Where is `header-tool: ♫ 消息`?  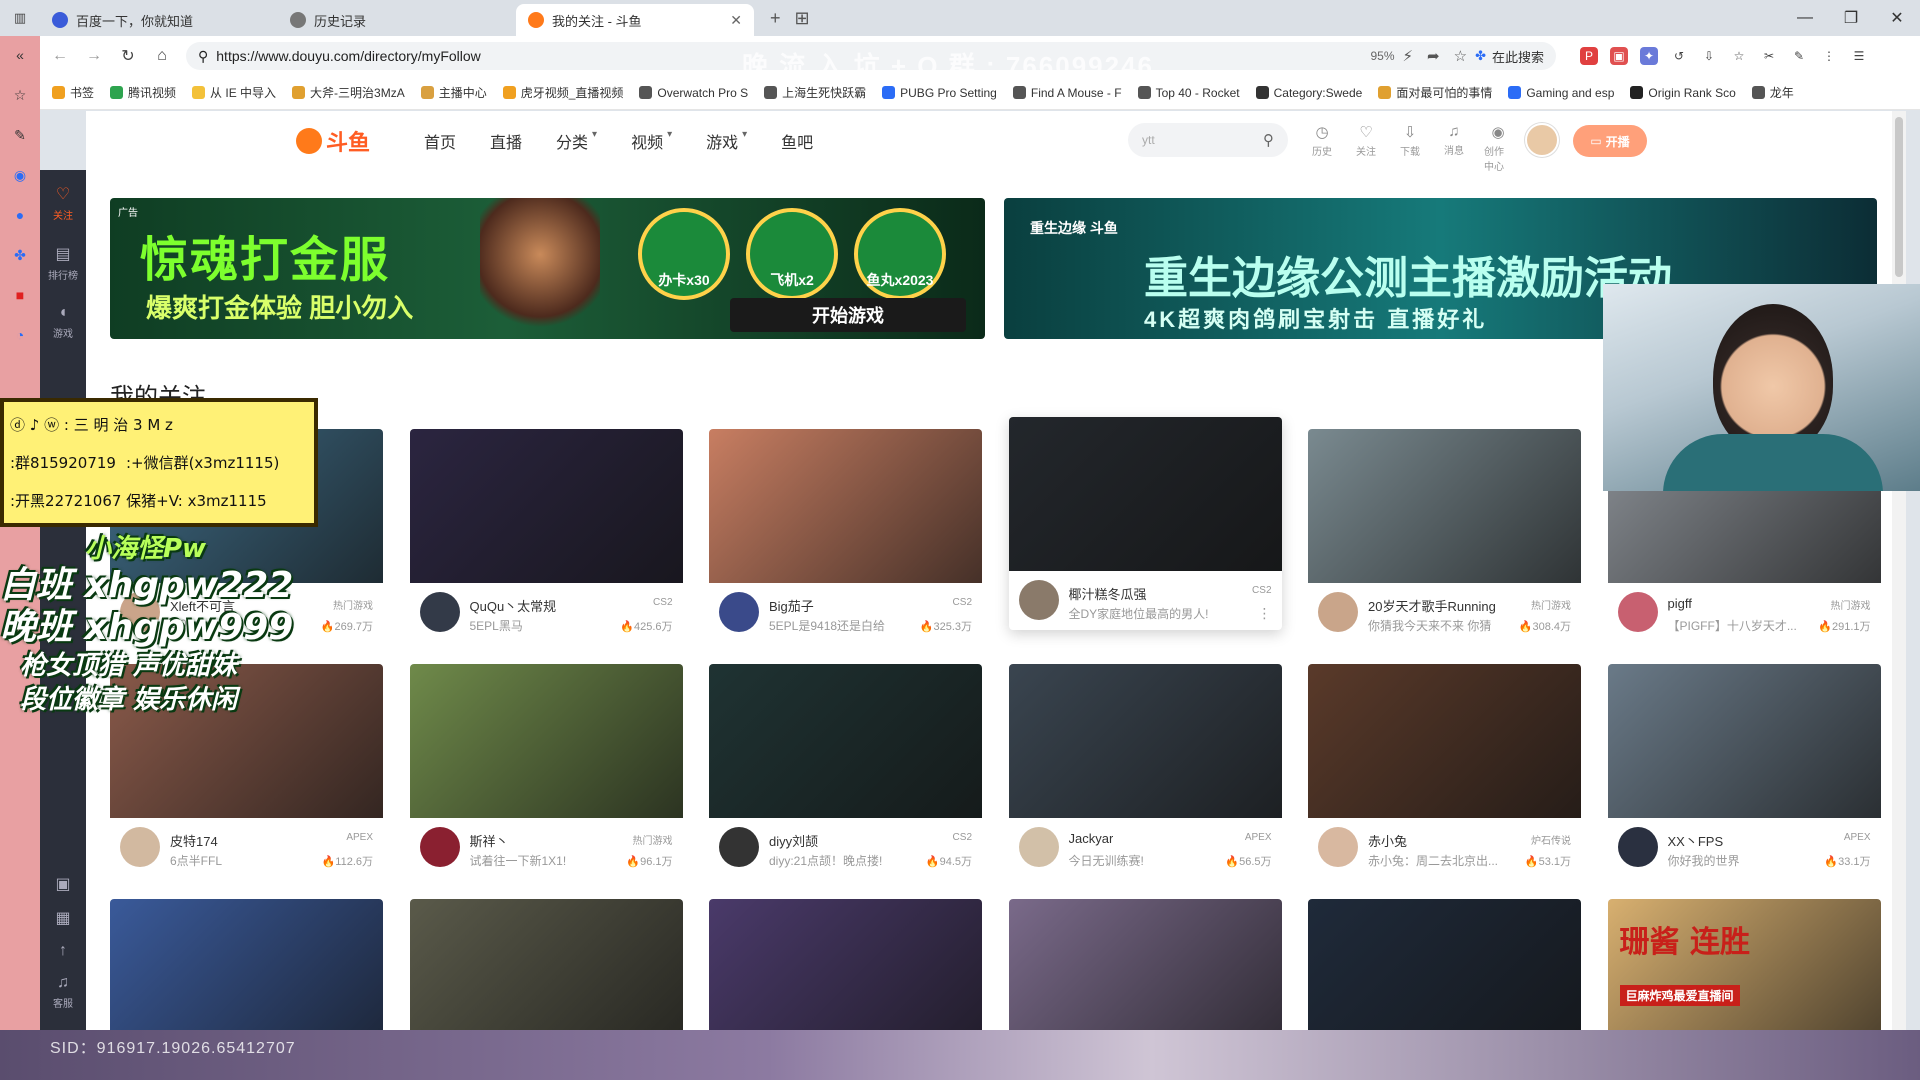
header-tool: ♫ 消息 is located at coordinates (1454, 148).